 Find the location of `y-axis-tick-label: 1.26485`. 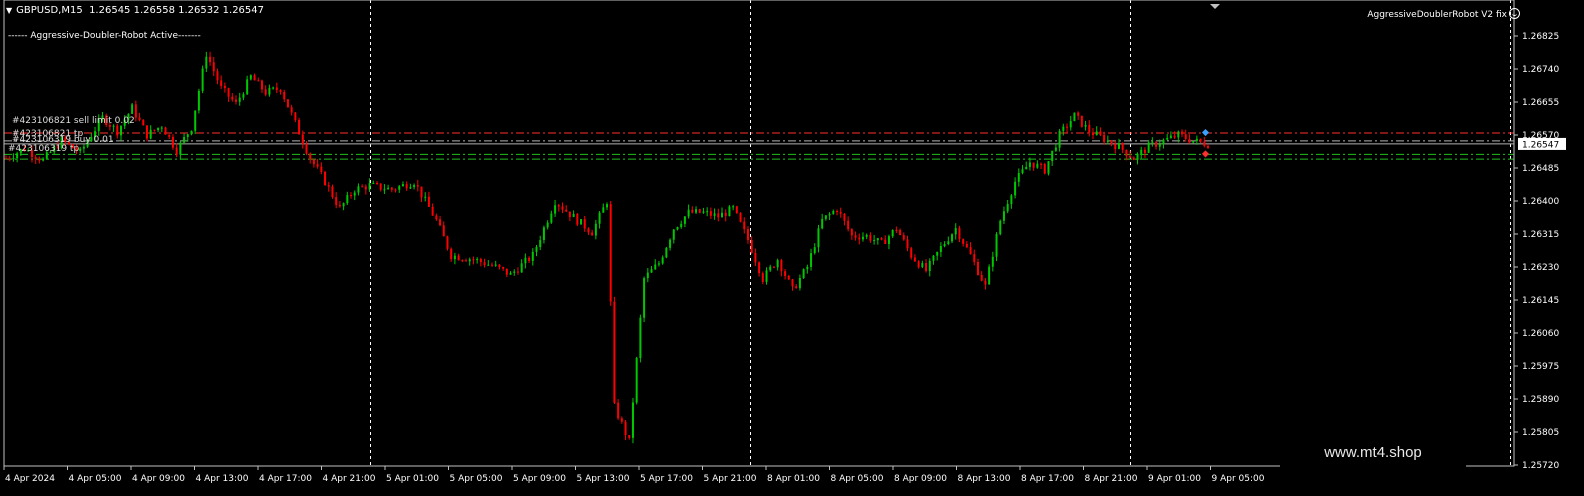

y-axis-tick-label: 1.26485 is located at coordinates (1540, 169).